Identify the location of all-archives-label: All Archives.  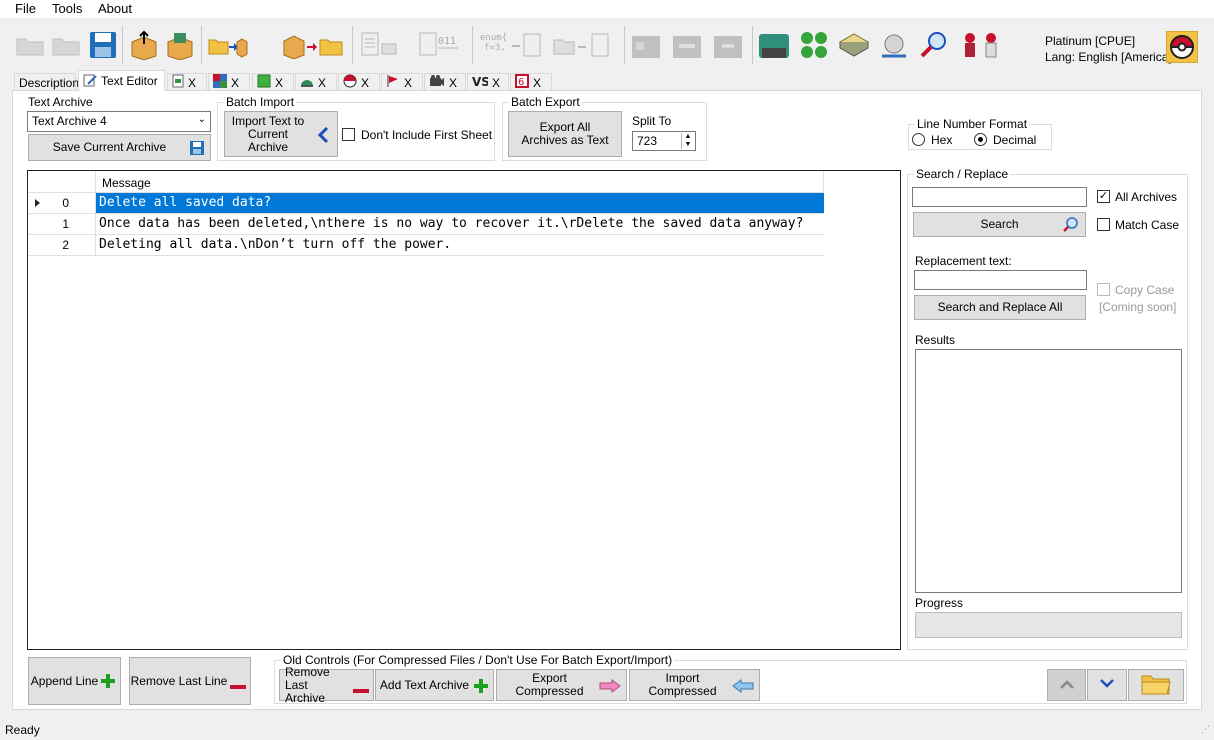
(1146, 197).